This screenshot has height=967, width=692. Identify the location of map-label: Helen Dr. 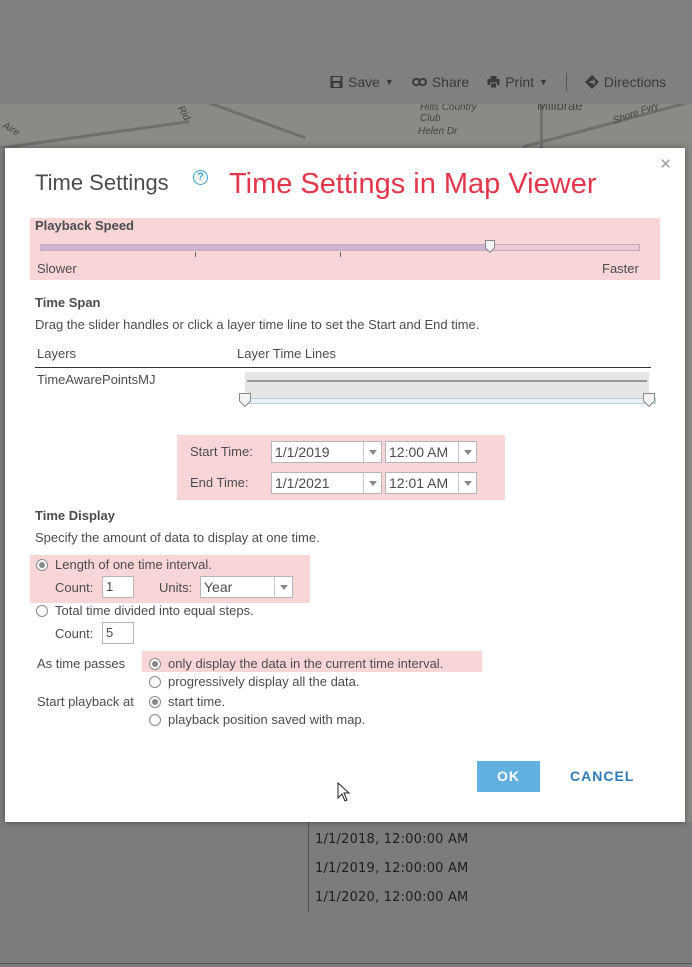
(438, 131).